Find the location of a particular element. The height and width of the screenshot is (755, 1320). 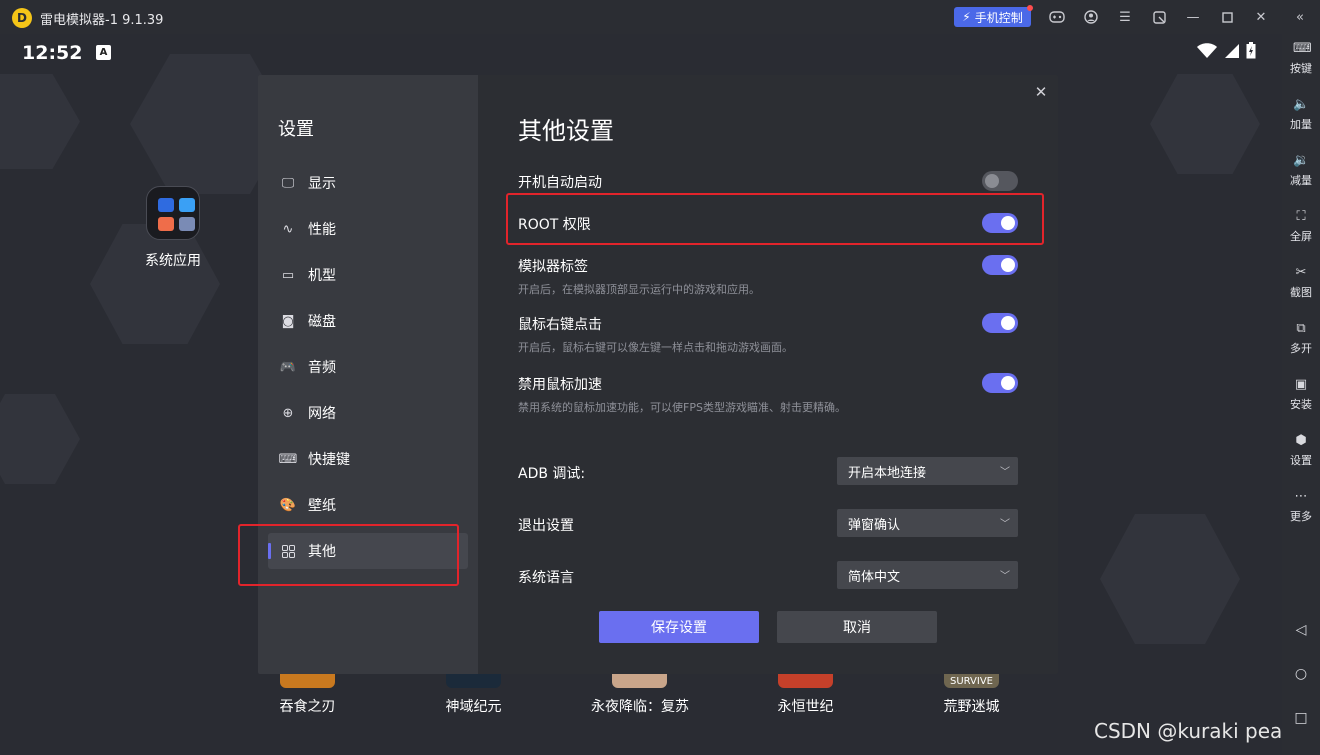

language-label: 系统语言 is located at coordinates (546, 578).